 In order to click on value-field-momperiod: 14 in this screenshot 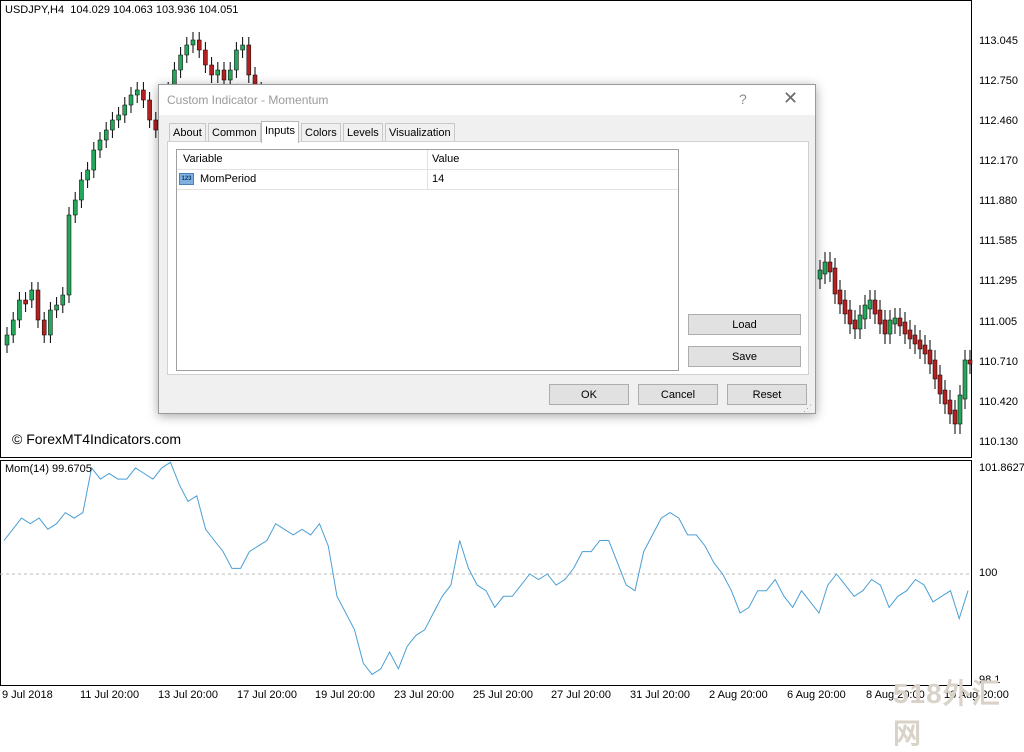, I will do `click(438, 179)`.